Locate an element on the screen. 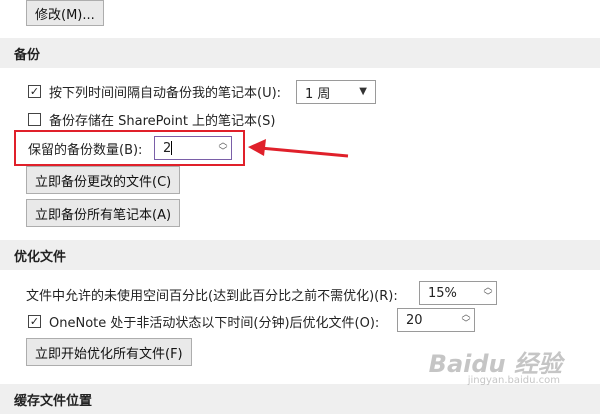 The width and height of the screenshot is (600, 414). backup-all-label: 立即备份所有笔记本(A) is located at coordinates (103, 215).